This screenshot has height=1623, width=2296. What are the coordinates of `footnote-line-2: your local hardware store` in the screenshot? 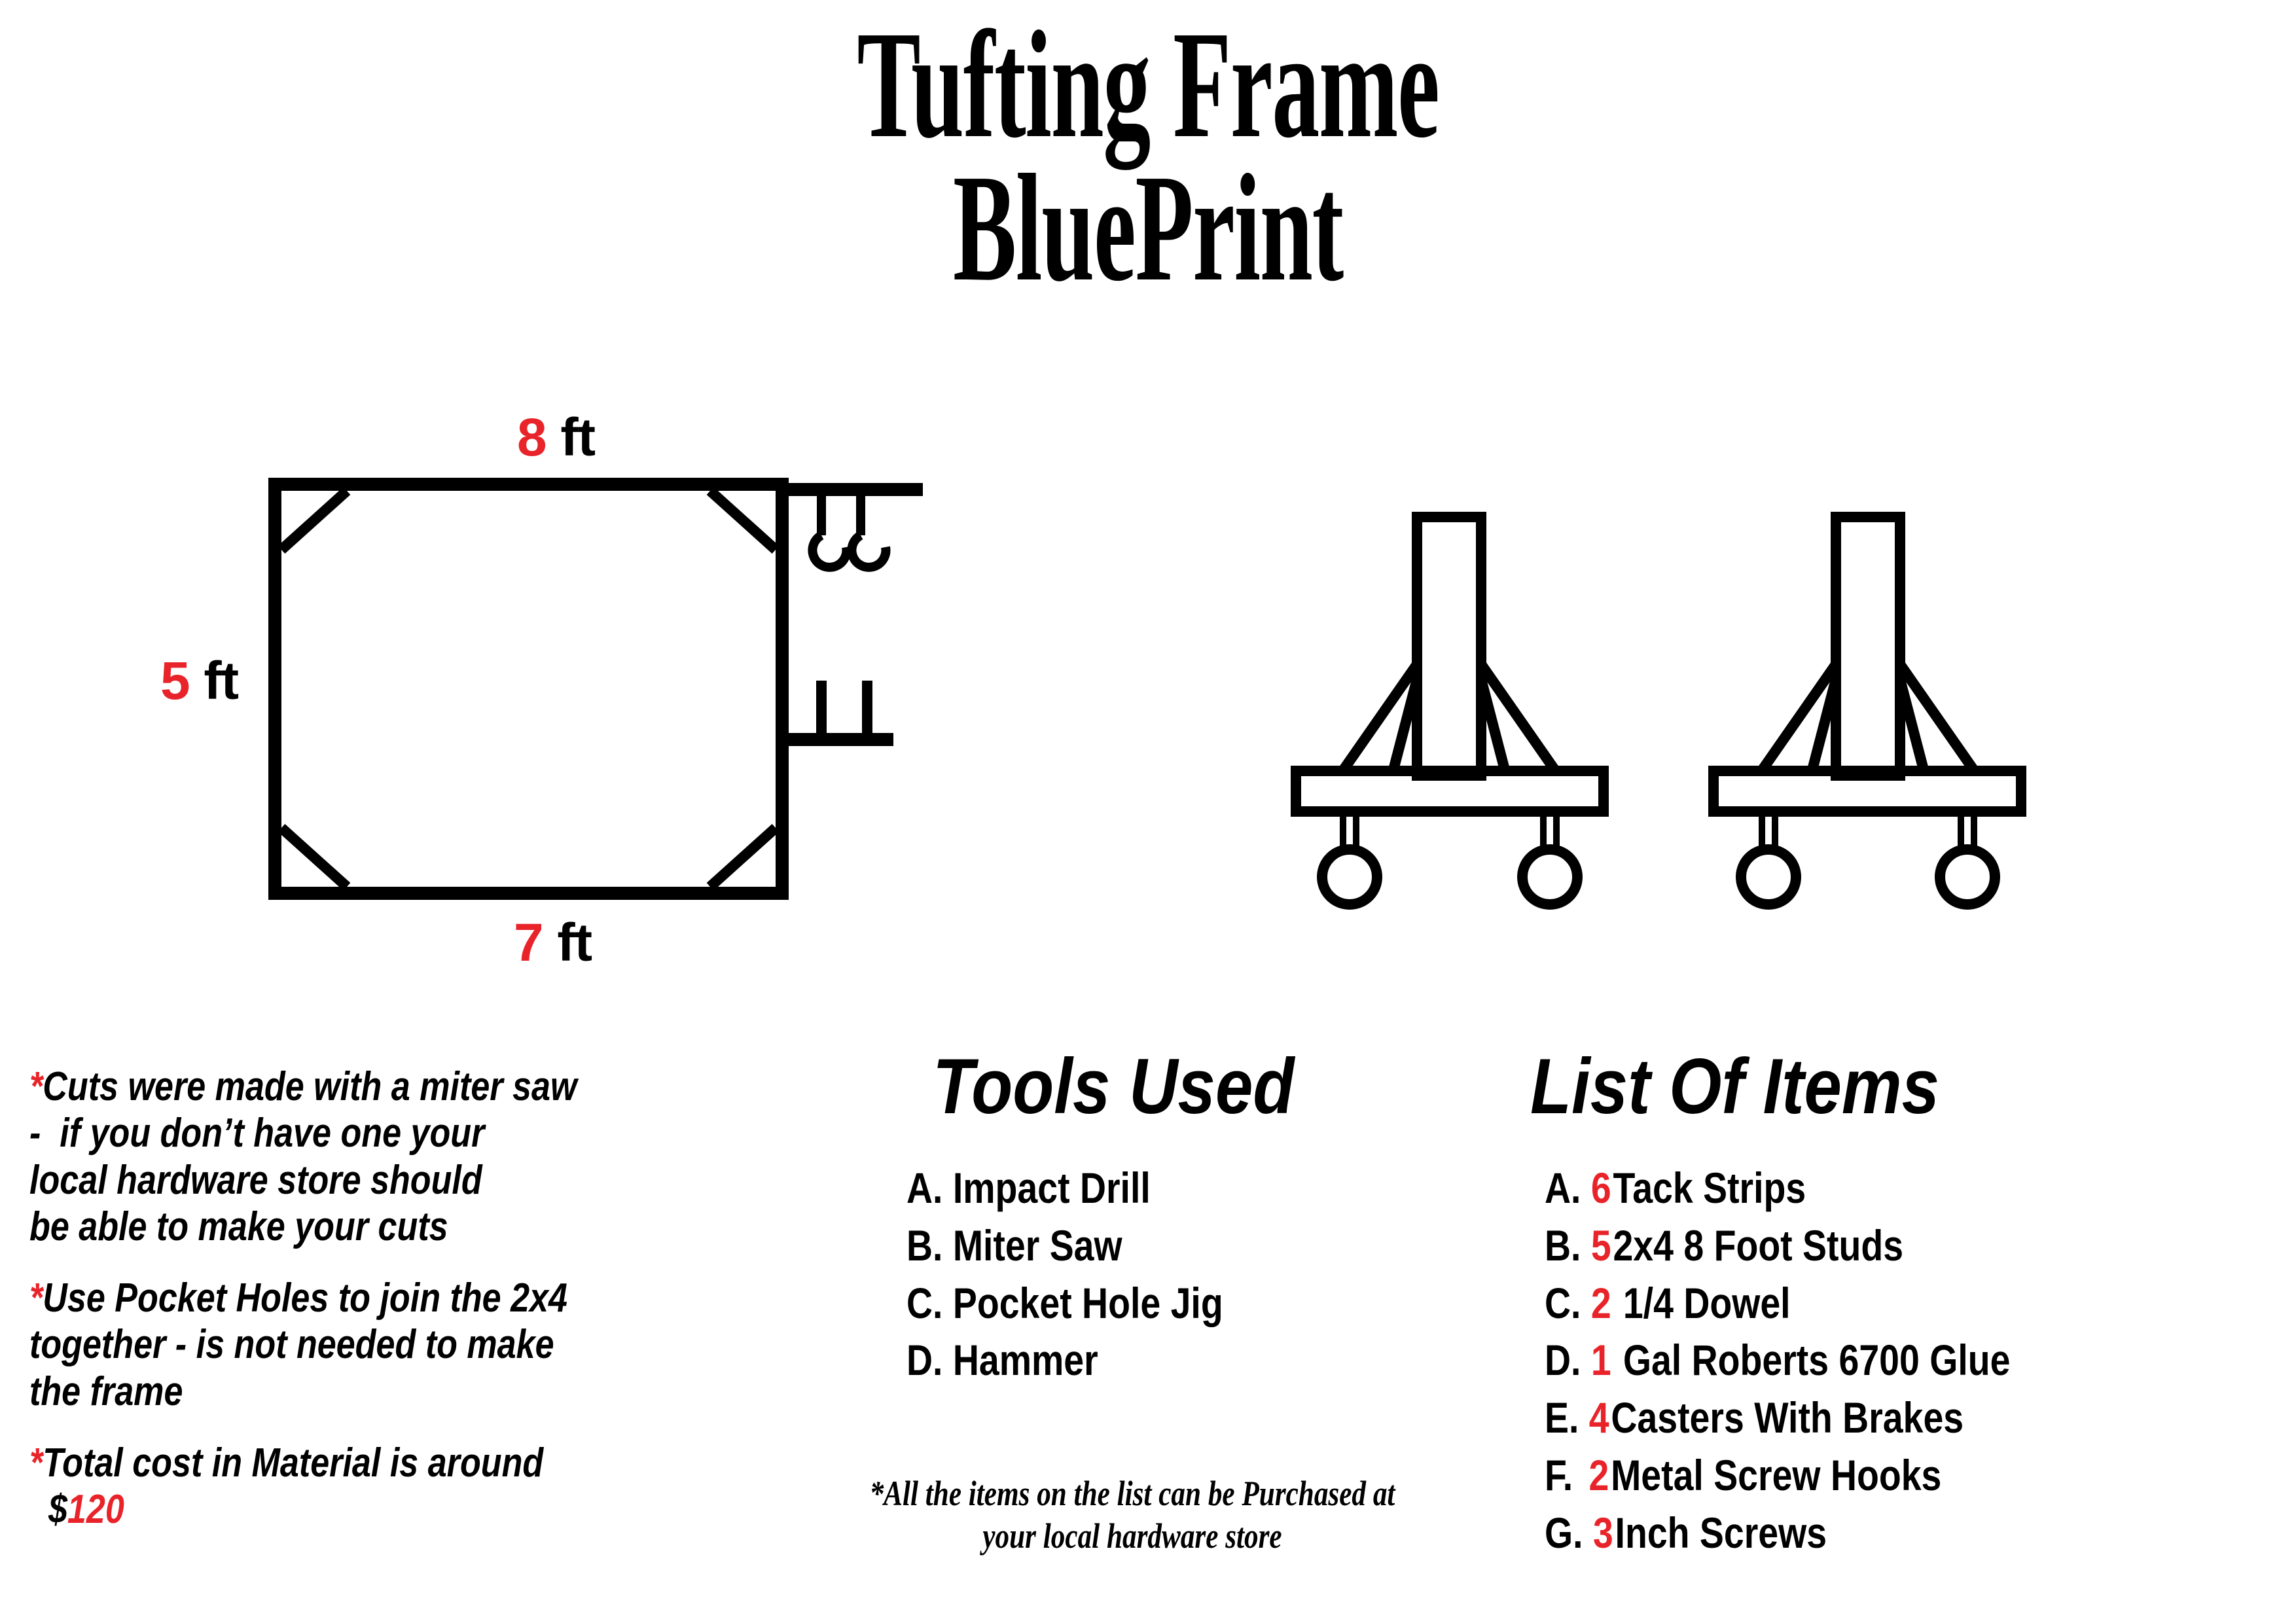 It's located at (1132, 1536).